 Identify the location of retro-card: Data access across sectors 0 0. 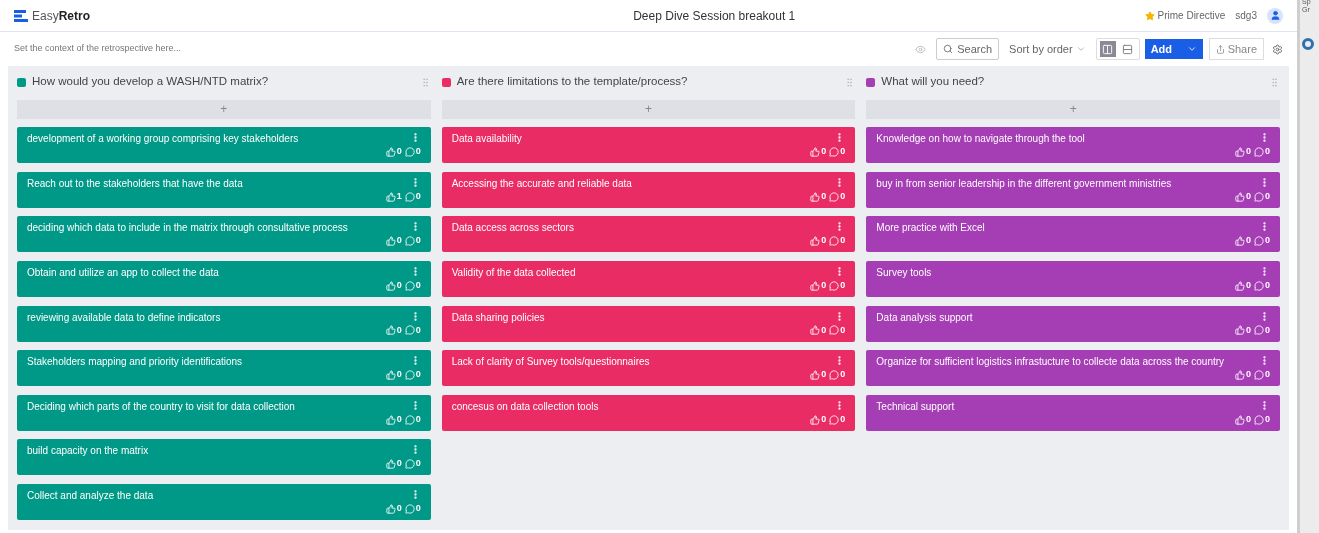
(648, 234).